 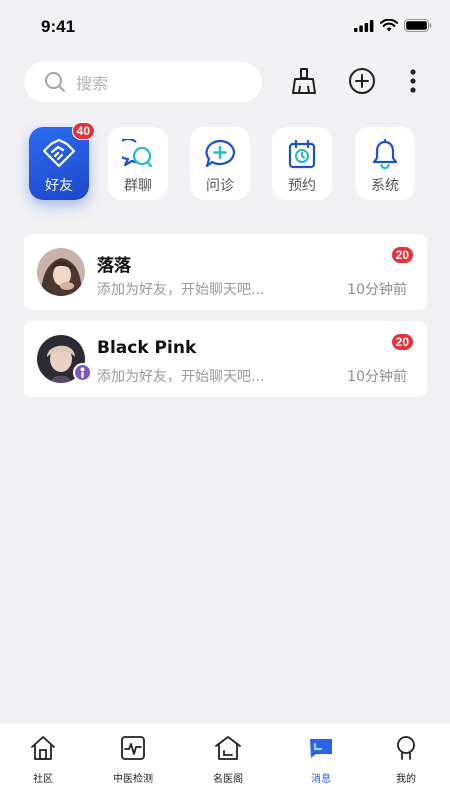 I want to click on message-icon, so click(x=321, y=748).